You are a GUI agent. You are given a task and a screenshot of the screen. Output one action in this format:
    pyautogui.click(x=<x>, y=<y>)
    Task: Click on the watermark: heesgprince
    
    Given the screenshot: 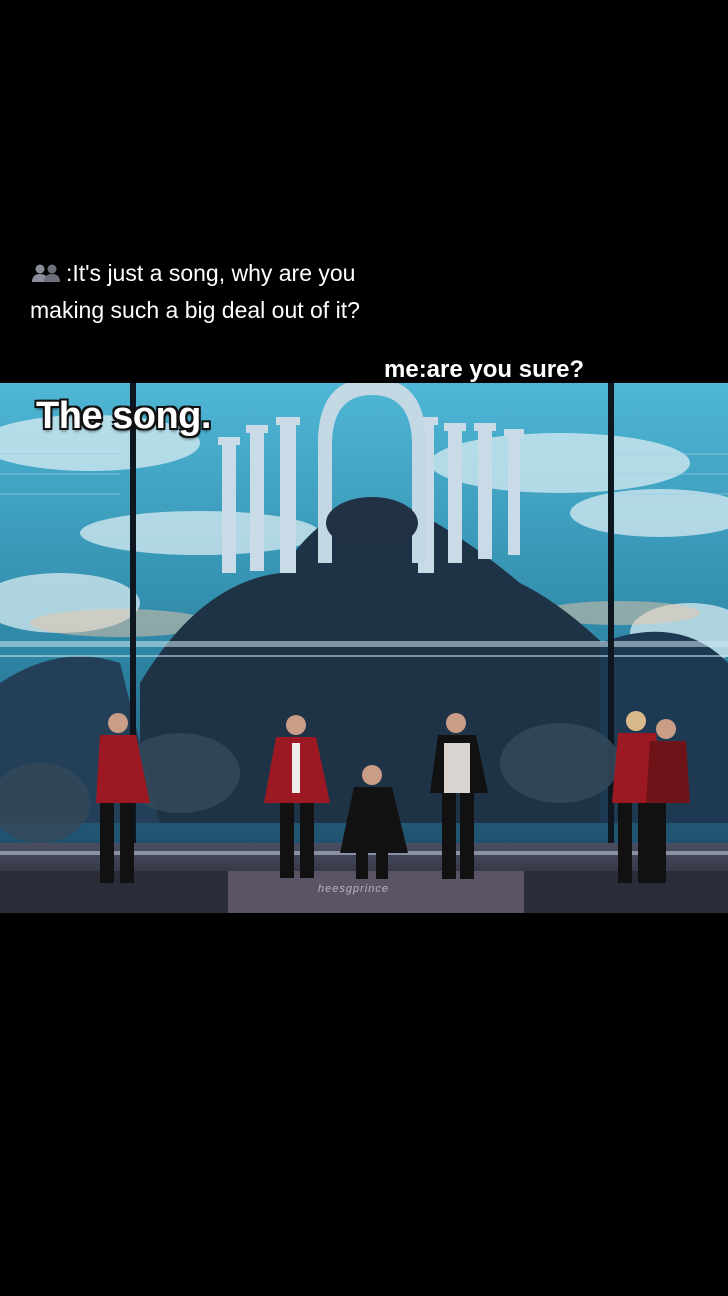 What is the action you would take?
    pyautogui.click(x=353, y=889)
    